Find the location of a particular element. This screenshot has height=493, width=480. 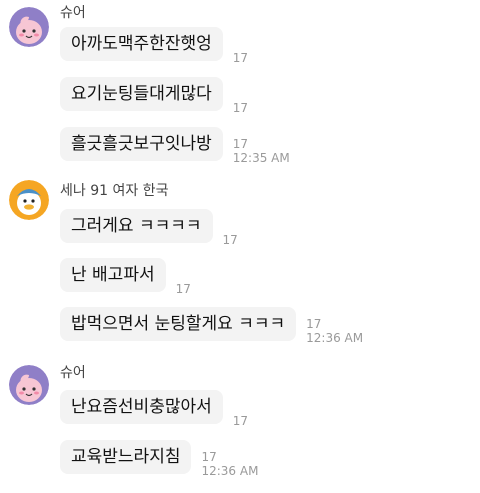

message-row: 난 배고파서 17 is located at coordinates (125, 277).